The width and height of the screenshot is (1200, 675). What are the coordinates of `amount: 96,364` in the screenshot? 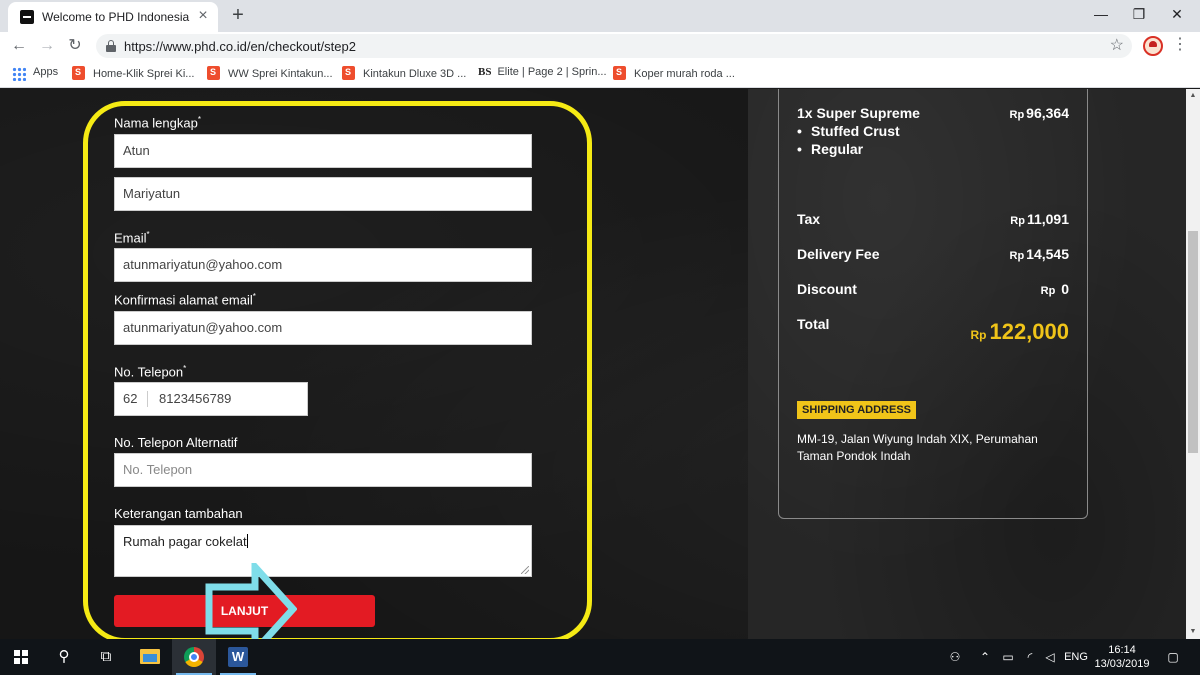 It's located at (1047, 113).